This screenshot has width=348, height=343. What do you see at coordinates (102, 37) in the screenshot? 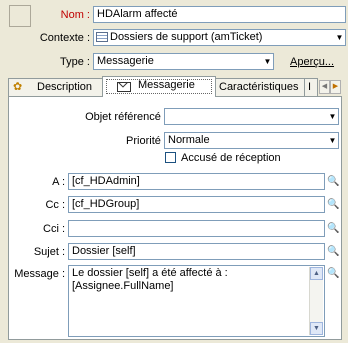
I see `table-icon` at bounding box center [102, 37].